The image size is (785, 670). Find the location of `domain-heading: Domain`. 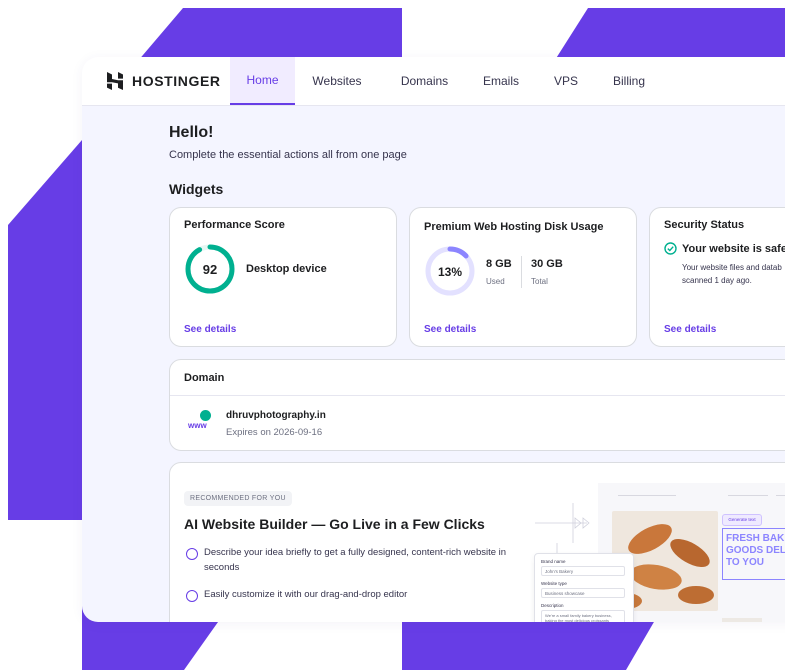

domain-heading: Domain is located at coordinates (204, 378).